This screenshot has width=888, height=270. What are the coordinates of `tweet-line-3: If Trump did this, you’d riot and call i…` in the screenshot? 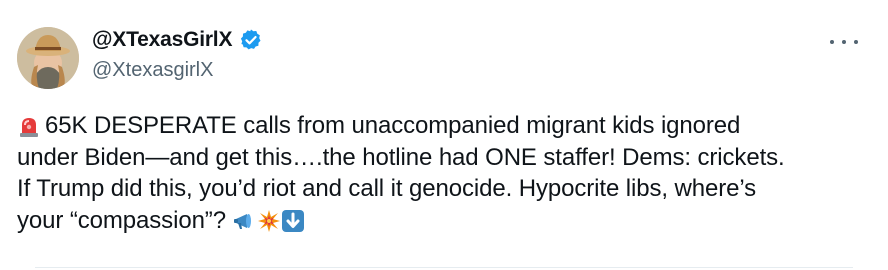 It's located at (387, 188).